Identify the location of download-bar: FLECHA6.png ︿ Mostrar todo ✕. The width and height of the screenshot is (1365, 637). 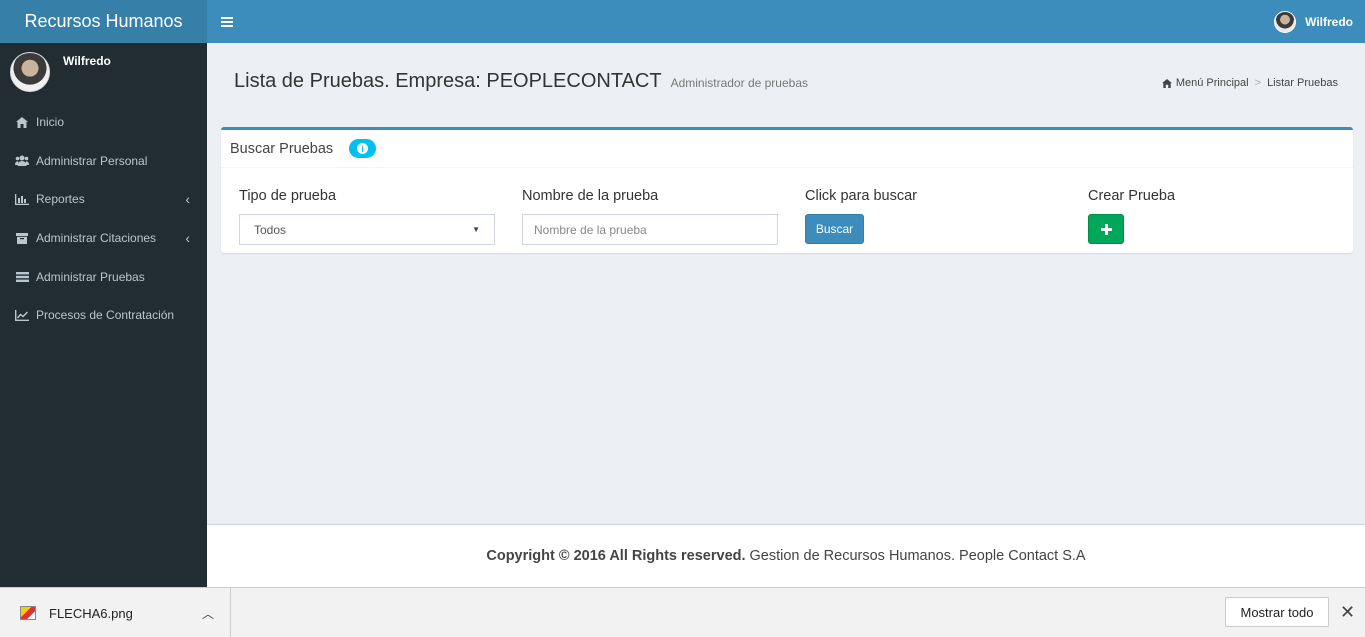
(682, 612).